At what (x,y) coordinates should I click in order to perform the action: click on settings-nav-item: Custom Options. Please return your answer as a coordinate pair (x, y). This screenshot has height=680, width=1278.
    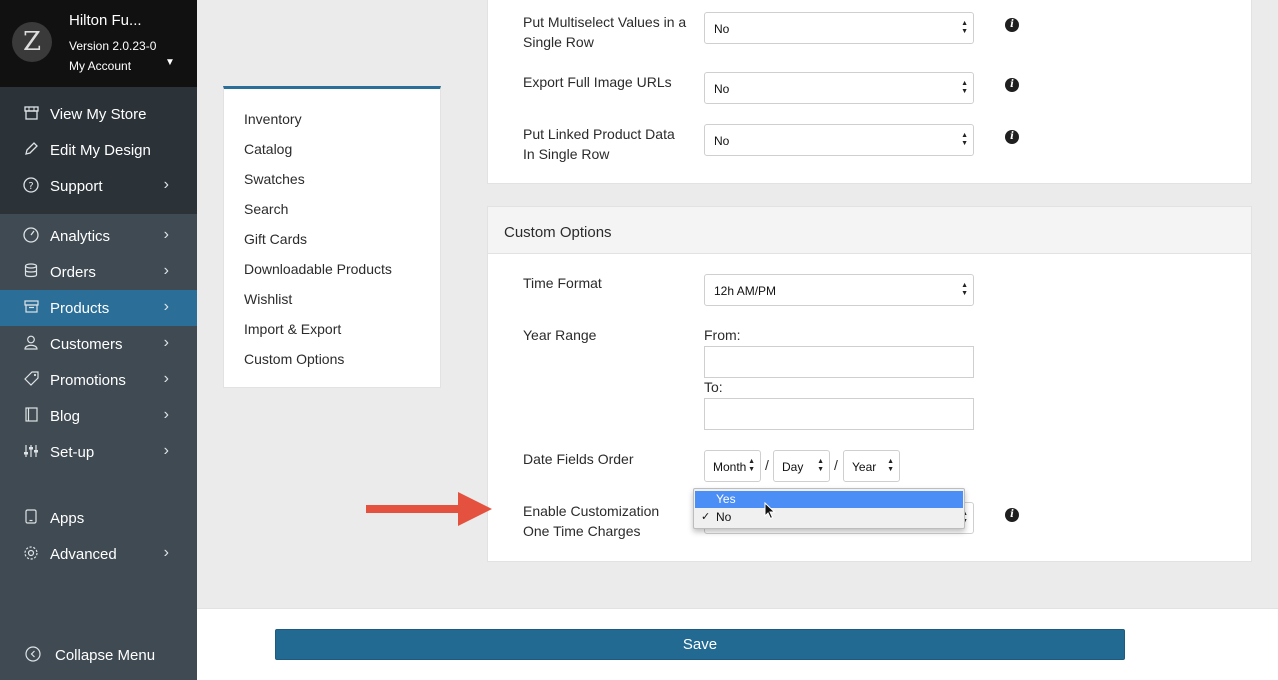
    Looking at the image, I should click on (294, 359).